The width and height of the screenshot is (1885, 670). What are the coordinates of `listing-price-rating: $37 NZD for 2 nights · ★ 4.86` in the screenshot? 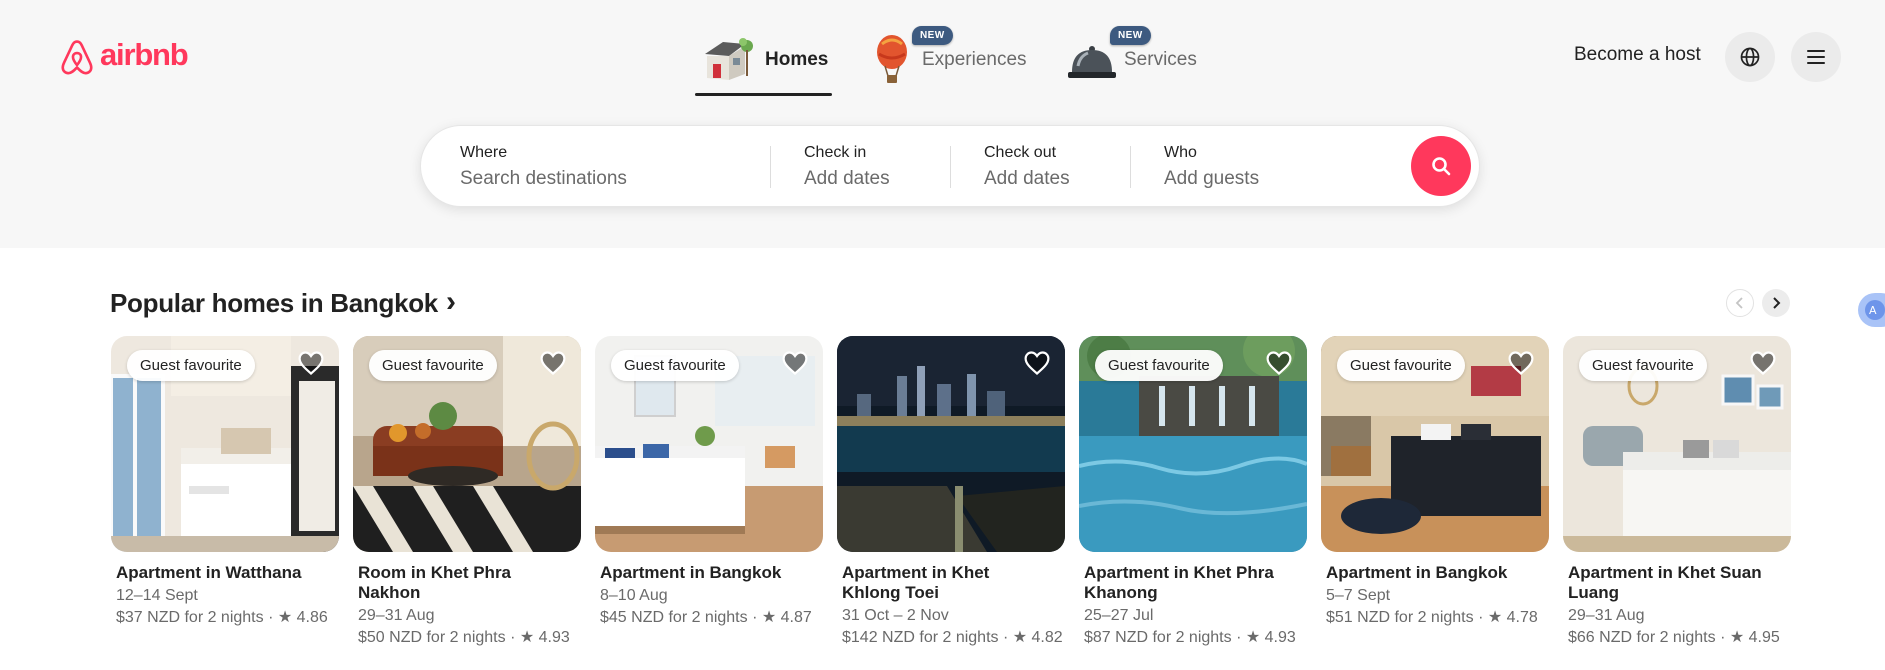 It's located at (222, 617).